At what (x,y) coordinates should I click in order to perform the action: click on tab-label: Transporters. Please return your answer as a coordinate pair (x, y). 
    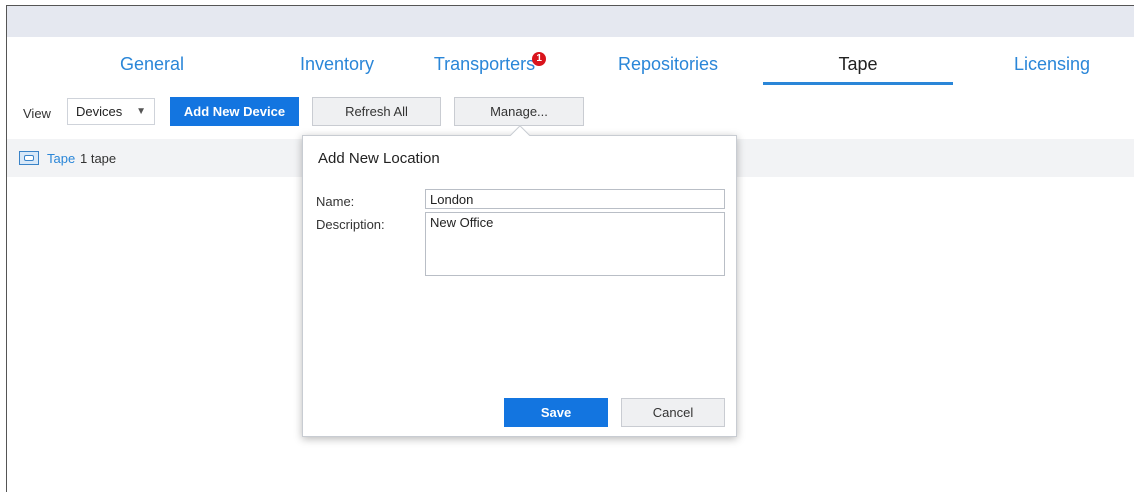
    Looking at the image, I should click on (484, 64).